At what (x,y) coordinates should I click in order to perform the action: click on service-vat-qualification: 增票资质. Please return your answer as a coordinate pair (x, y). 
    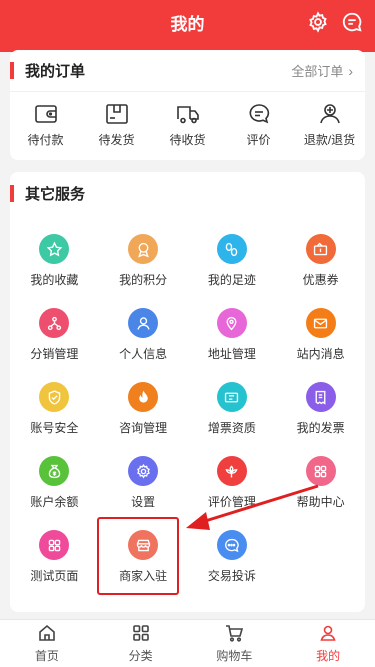
    Looking at the image, I should click on (232, 409).